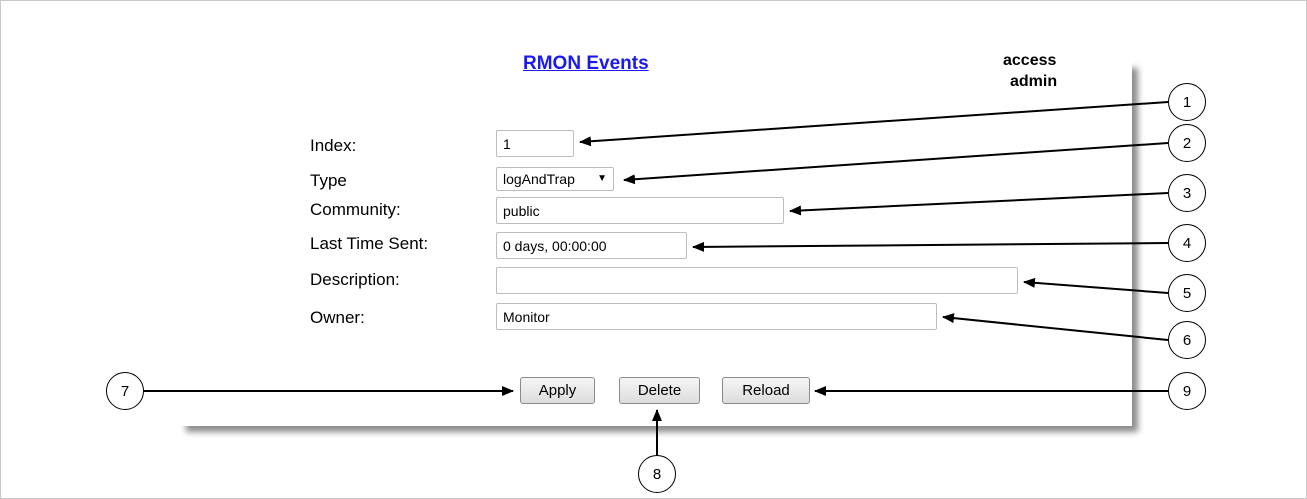  I want to click on callout-2: 2, so click(1187, 143).